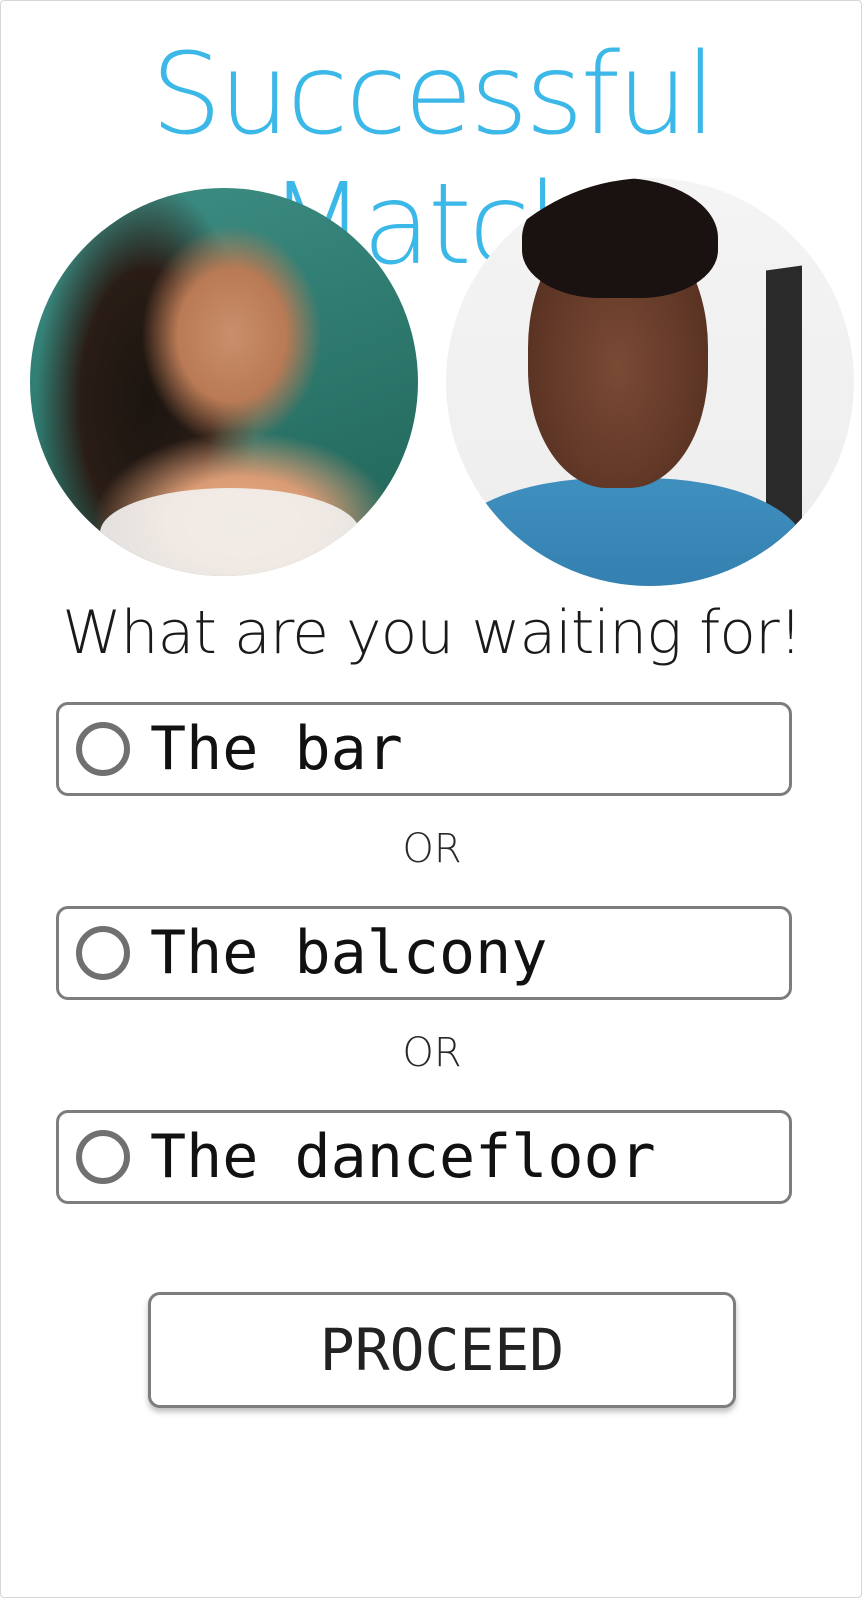 This screenshot has width=864, height=1600. I want to click on option-label: The balcony, so click(349, 953).